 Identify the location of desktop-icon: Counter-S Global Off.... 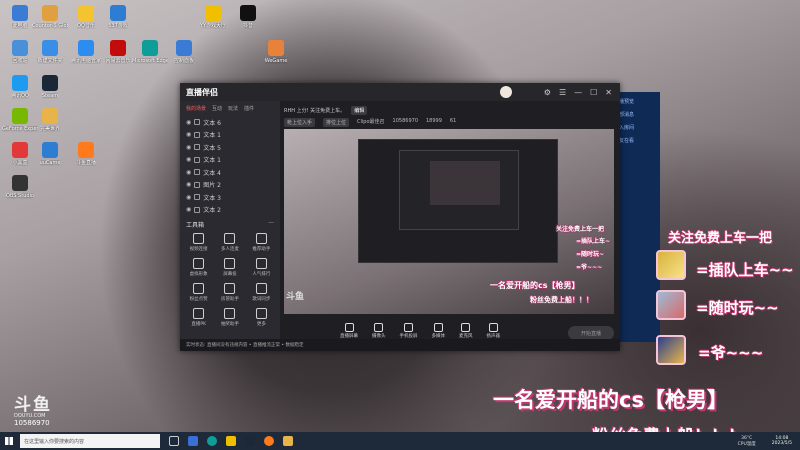
(50, 17).